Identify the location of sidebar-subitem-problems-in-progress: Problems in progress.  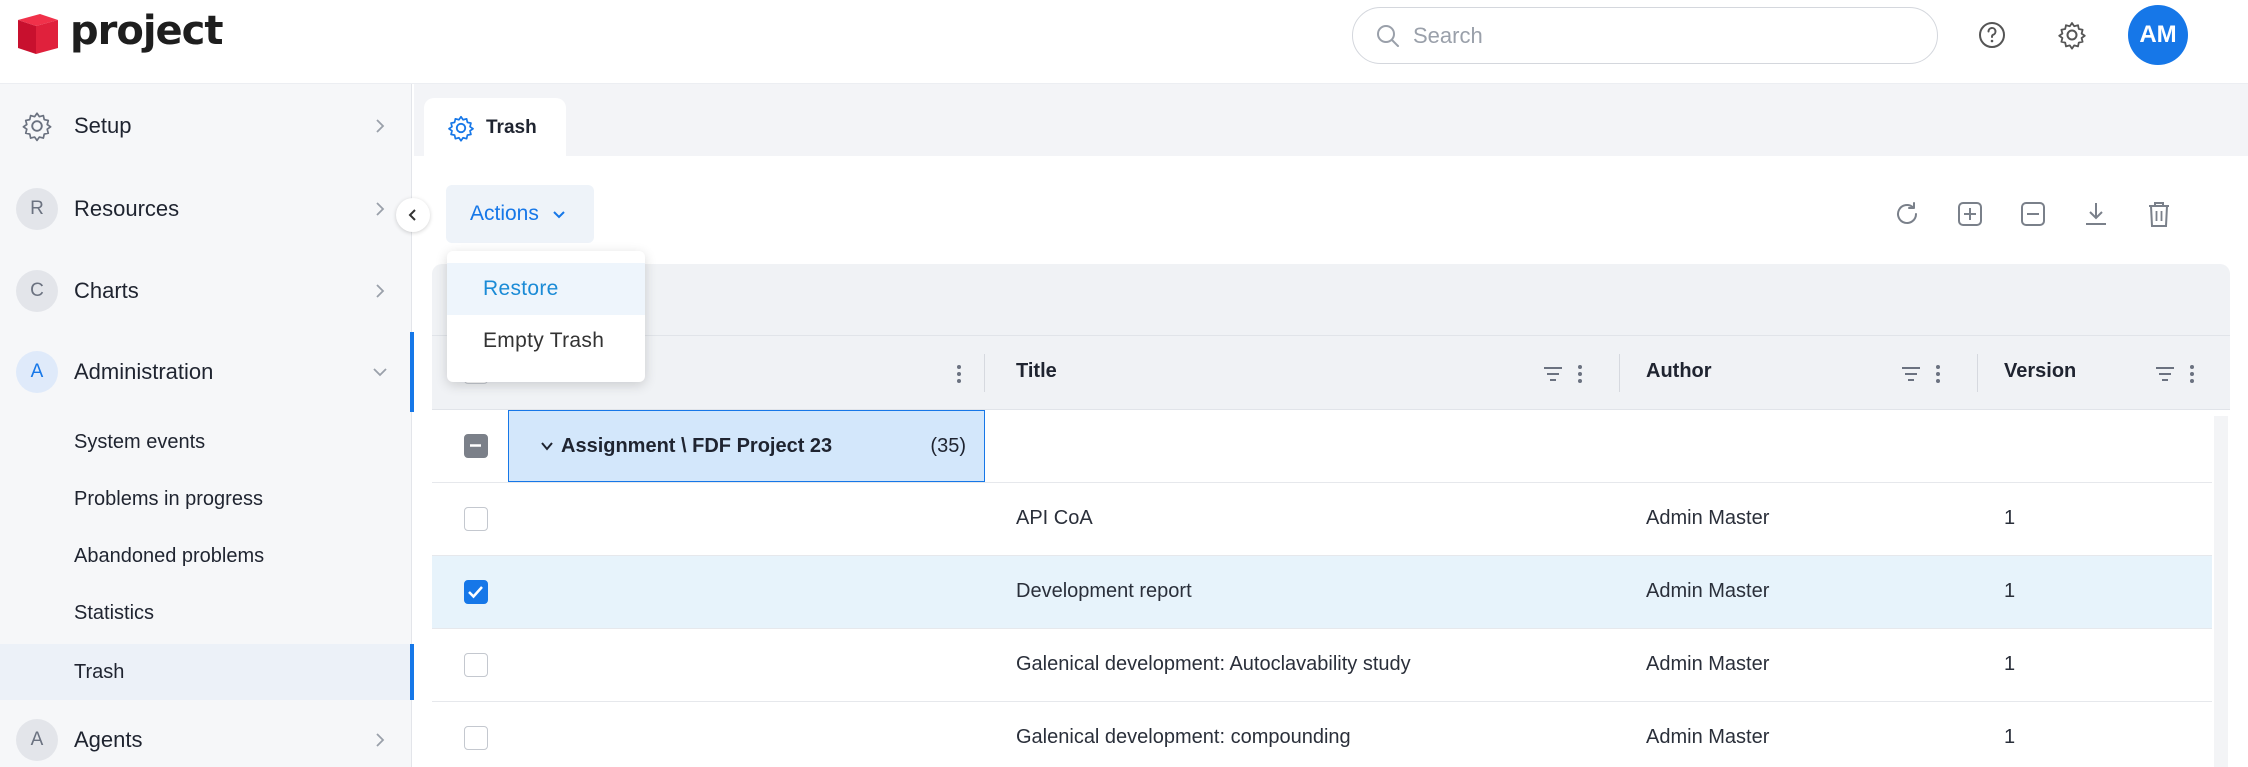
(206, 499).